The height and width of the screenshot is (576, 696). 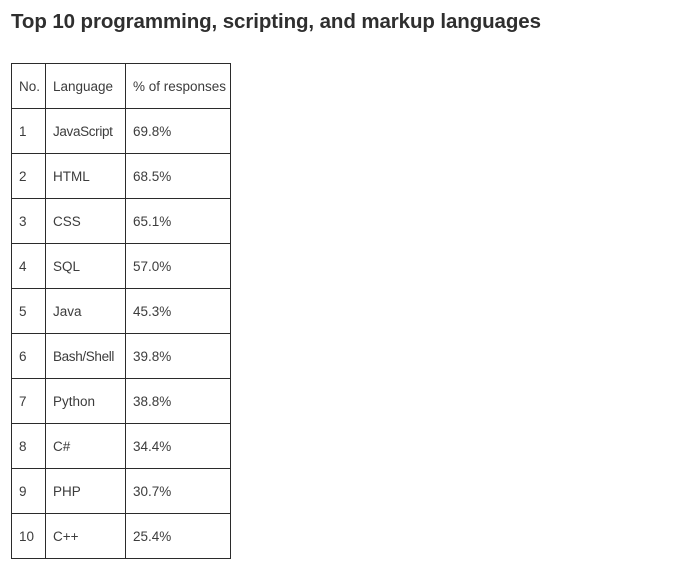 I want to click on column-header-percent: % of responses, so click(x=178, y=86).